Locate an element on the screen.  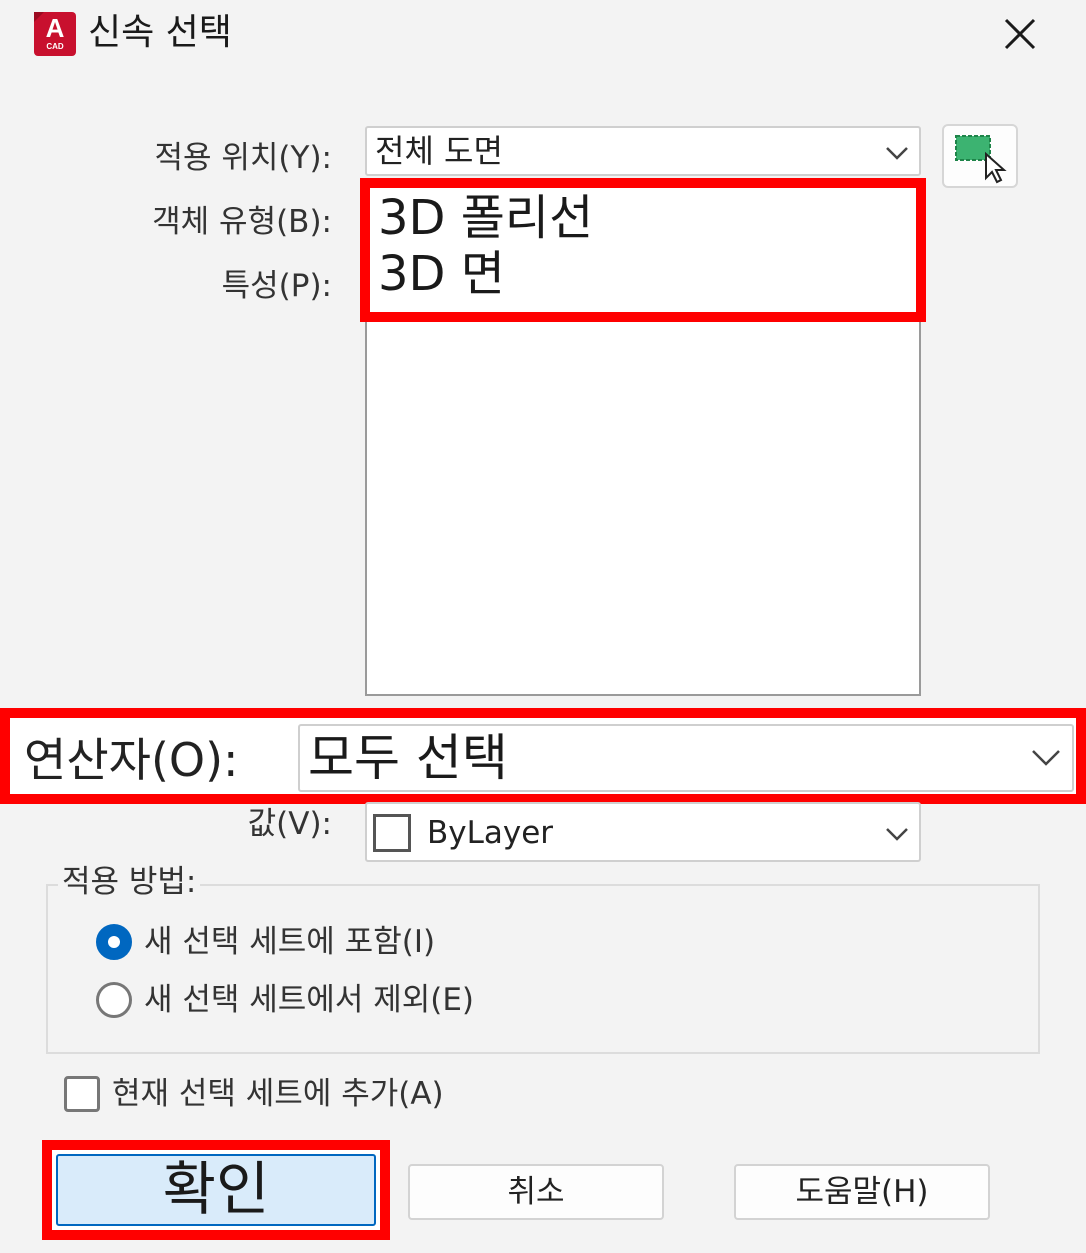
object-type-highlight: 3D 폴리선 3D 면 is located at coordinates (643, 250).